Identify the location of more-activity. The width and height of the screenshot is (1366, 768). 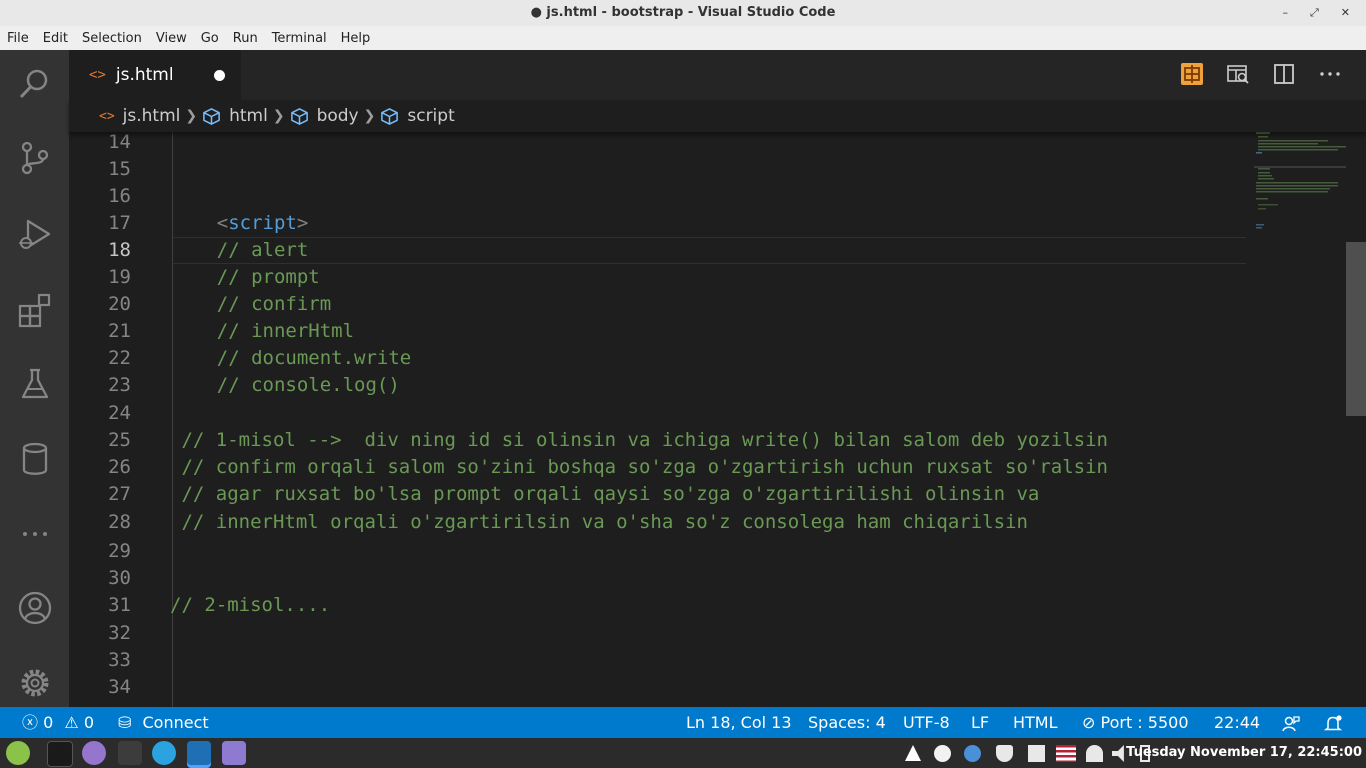
(34, 534).